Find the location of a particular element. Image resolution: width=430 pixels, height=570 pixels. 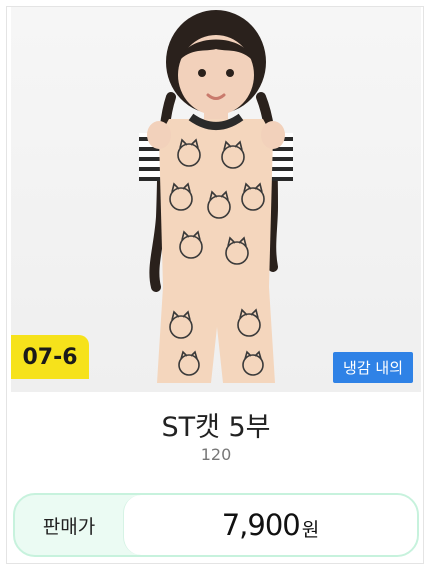

product-title: ST캣 5부 is located at coordinates (215, 424).